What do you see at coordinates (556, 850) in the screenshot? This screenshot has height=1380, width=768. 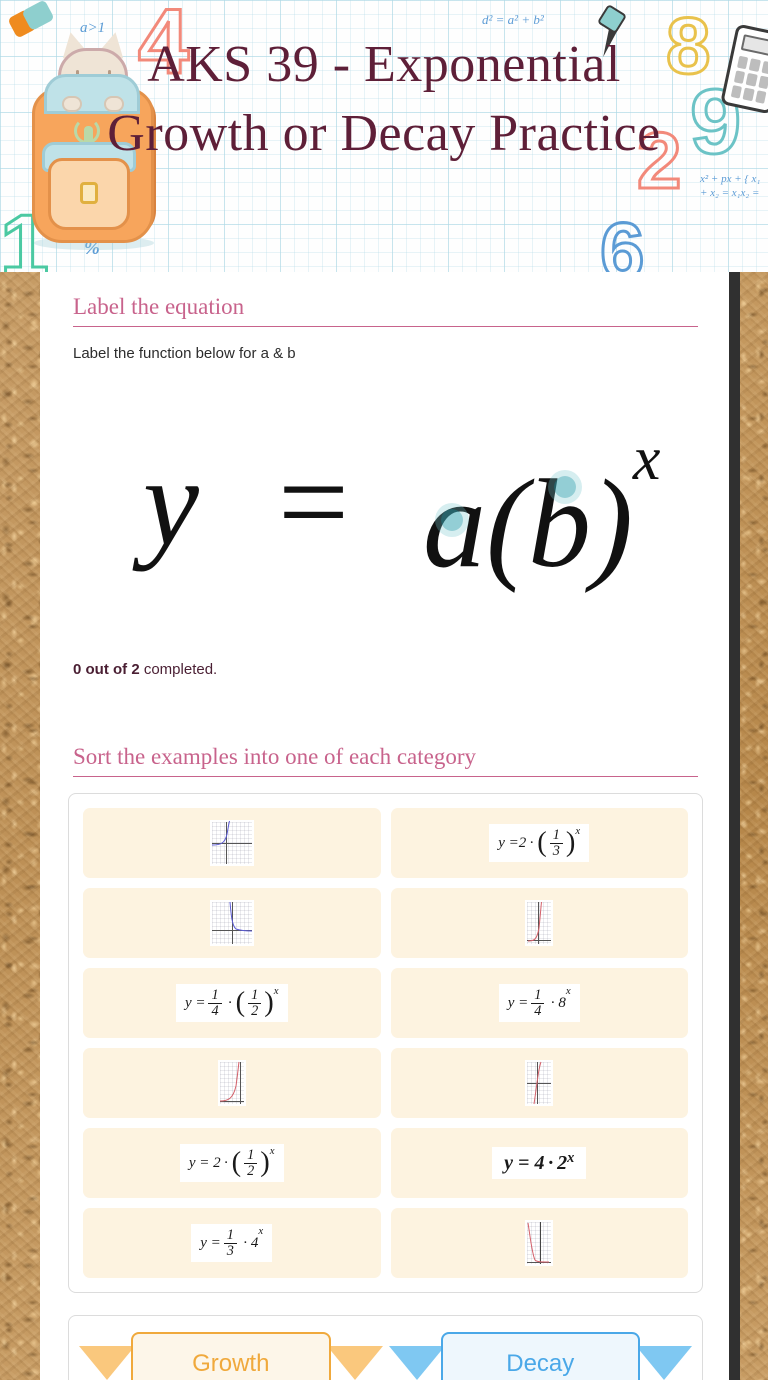 I see `eq-frac-denominator: 3` at bounding box center [556, 850].